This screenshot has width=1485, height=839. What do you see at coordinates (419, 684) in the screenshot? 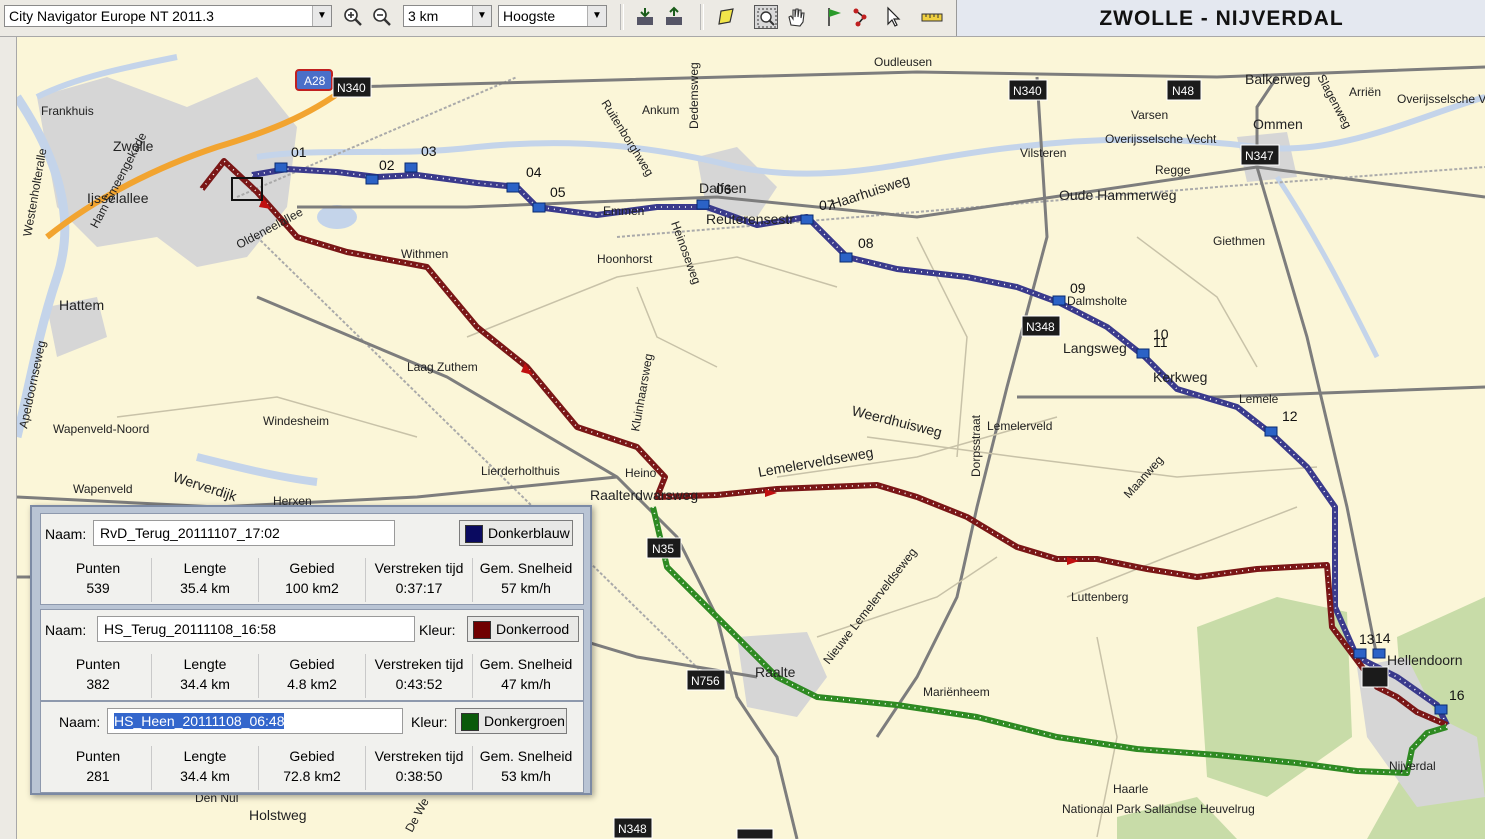
I see `stat-verstreken: 0:43:52` at bounding box center [419, 684].